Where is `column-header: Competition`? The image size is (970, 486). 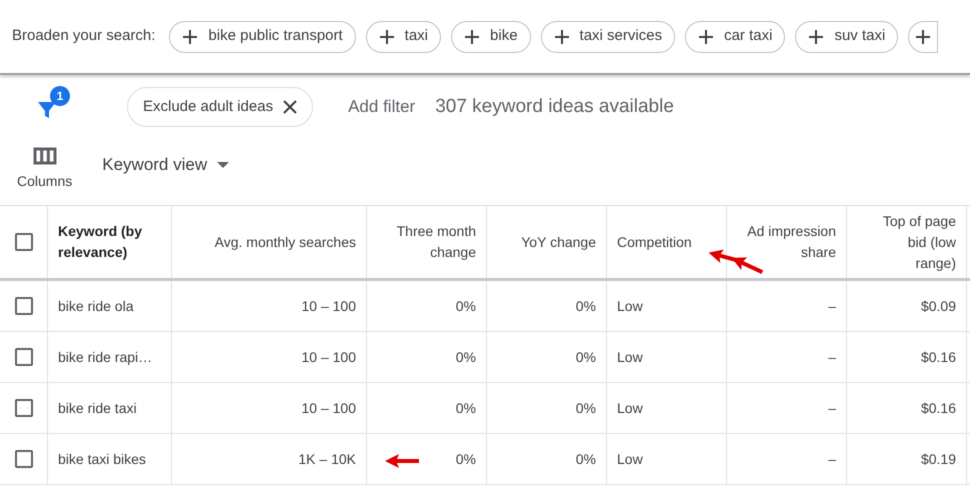
column-header: Competition is located at coordinates (654, 242).